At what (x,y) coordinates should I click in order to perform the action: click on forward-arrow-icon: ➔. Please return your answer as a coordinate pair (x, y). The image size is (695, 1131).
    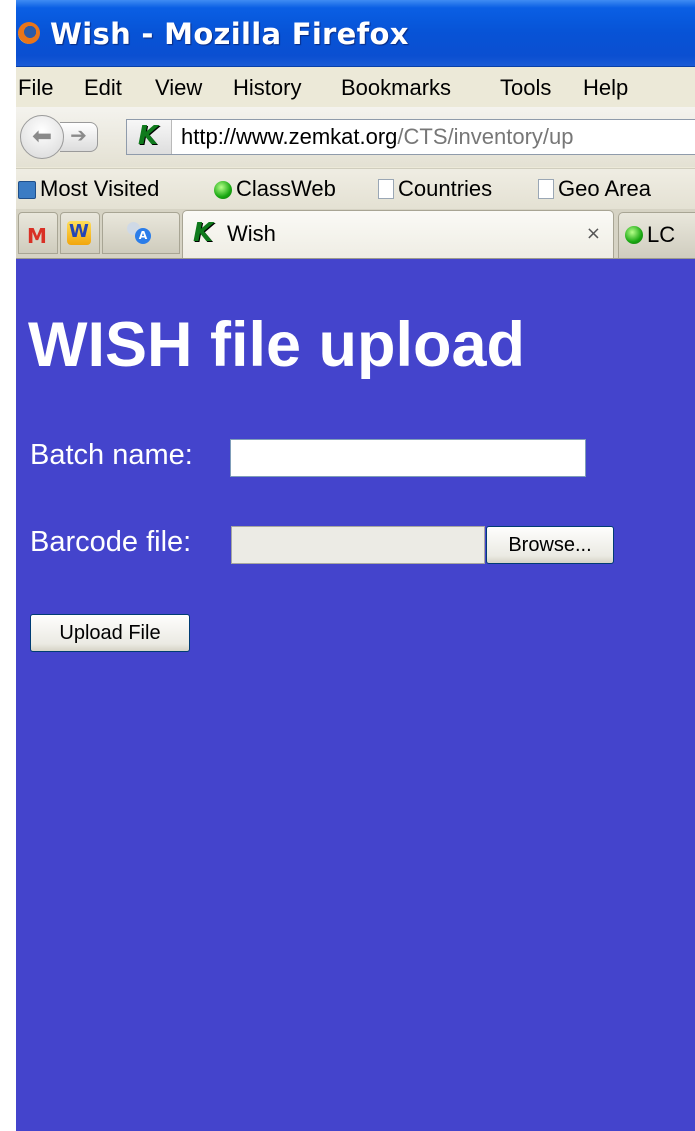
    Looking at the image, I should click on (78, 135).